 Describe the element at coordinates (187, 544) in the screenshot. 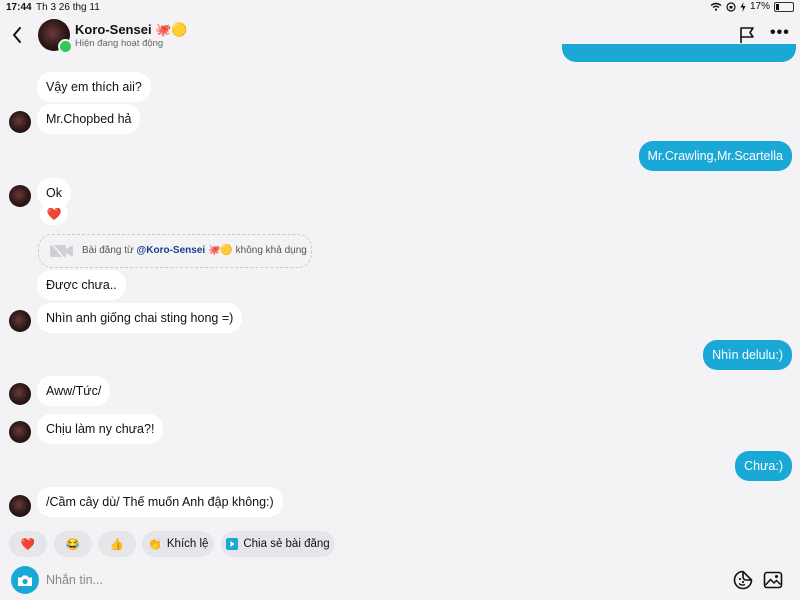

I see `quick-reply-label: Khích lệ` at that location.